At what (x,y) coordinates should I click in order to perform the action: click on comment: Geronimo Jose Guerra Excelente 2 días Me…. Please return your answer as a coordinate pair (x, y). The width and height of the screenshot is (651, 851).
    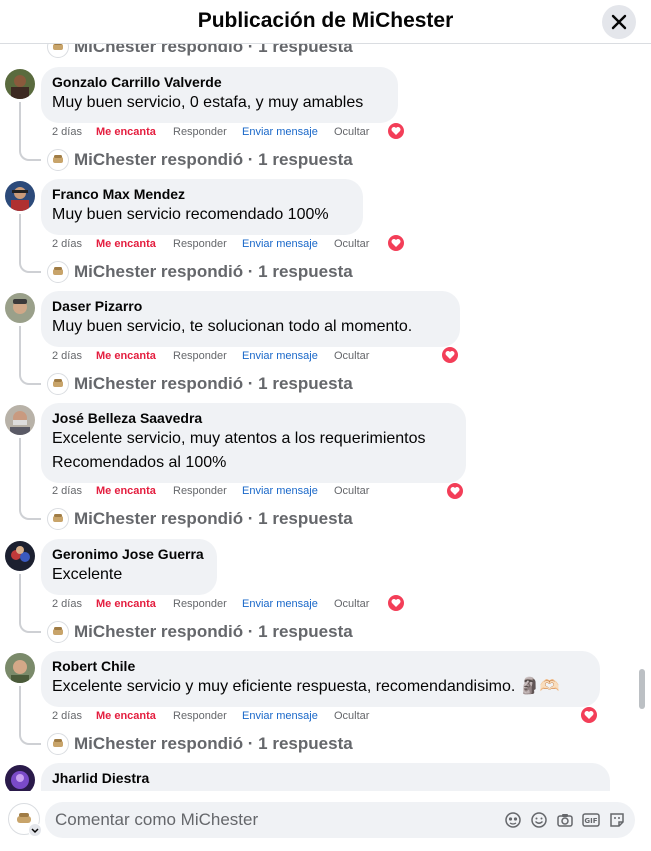
    Looking at the image, I should click on (315, 593).